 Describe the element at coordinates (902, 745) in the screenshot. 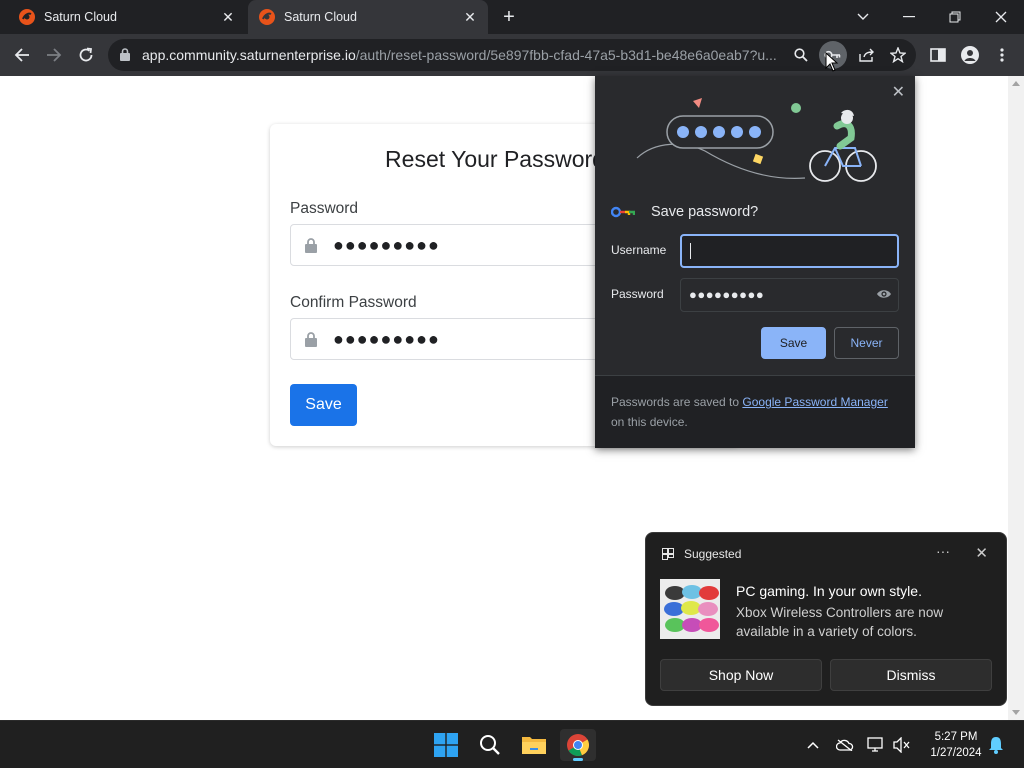

I see `volume-muted-icon` at that location.